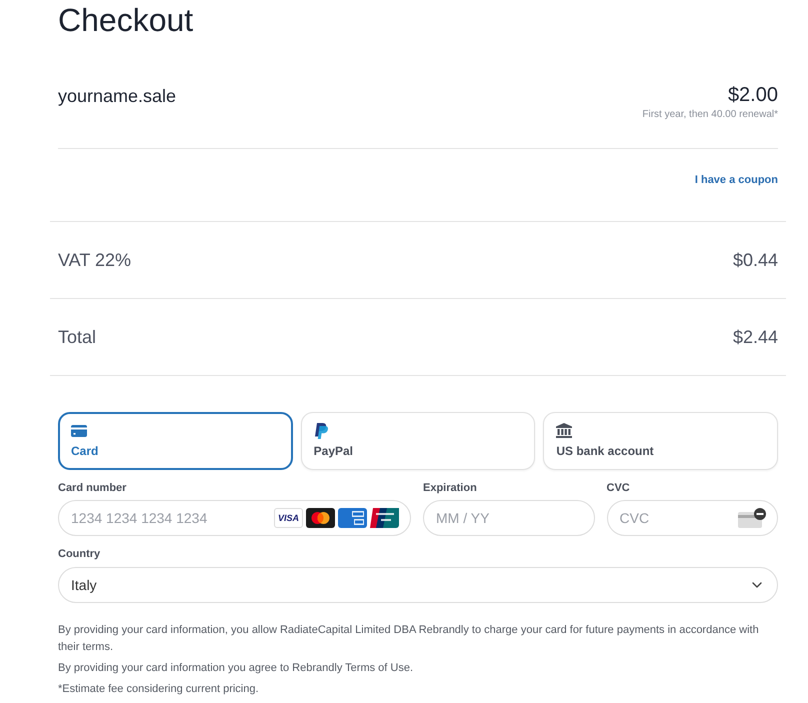  I want to click on cvc-label: CVC, so click(618, 488).